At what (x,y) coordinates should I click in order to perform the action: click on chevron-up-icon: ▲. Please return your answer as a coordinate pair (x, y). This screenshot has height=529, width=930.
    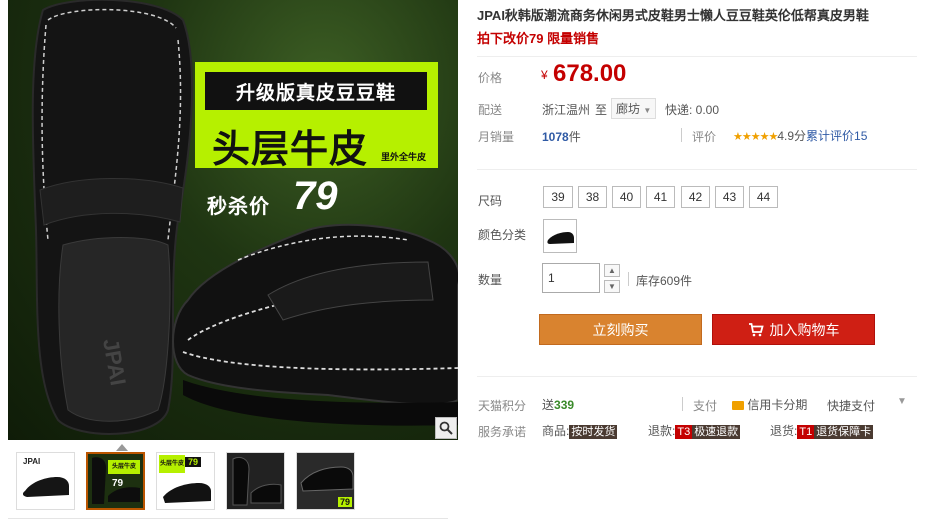
    Looking at the image, I should click on (612, 270).